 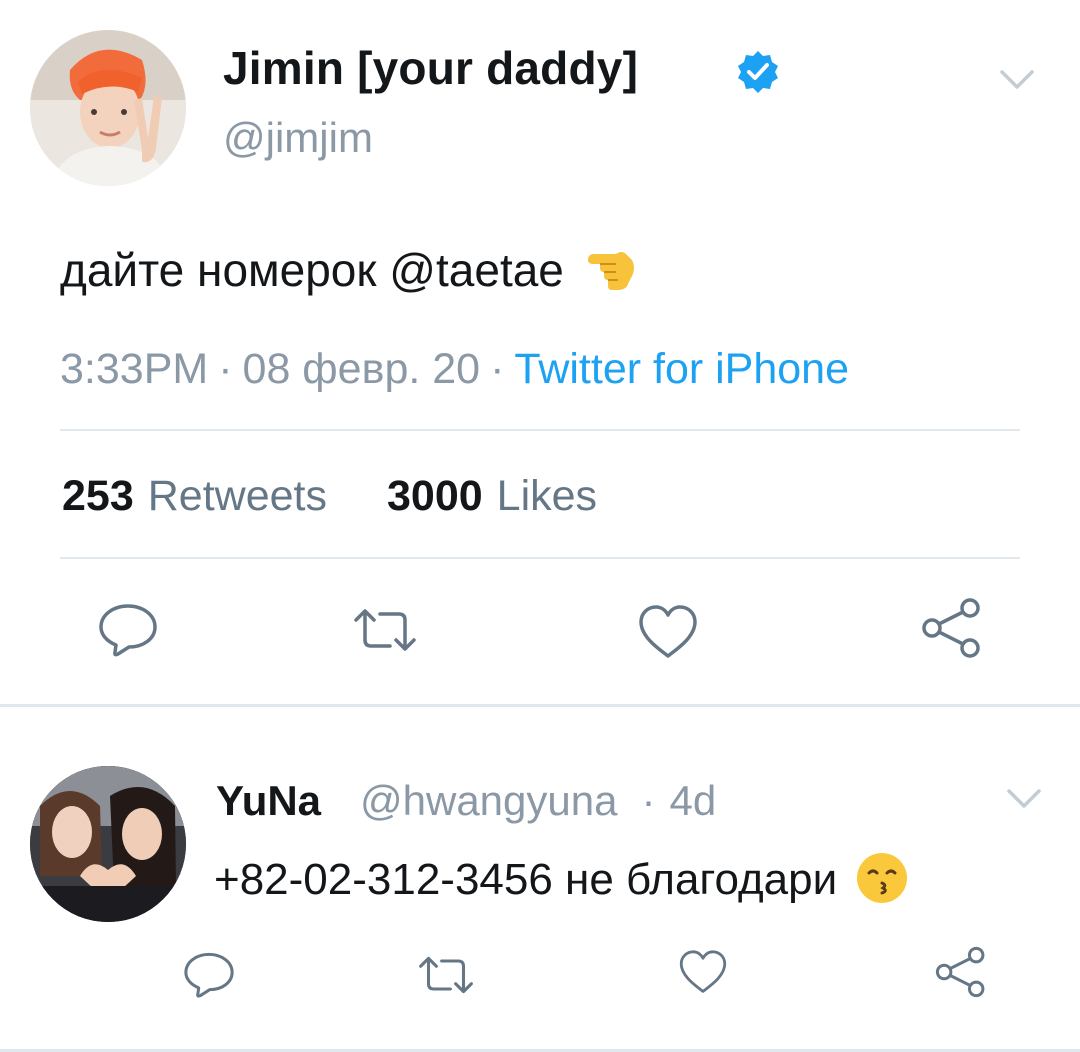 I want to click on reply-text: +82-02-312-3456 не благодари, so click(x=561, y=880).